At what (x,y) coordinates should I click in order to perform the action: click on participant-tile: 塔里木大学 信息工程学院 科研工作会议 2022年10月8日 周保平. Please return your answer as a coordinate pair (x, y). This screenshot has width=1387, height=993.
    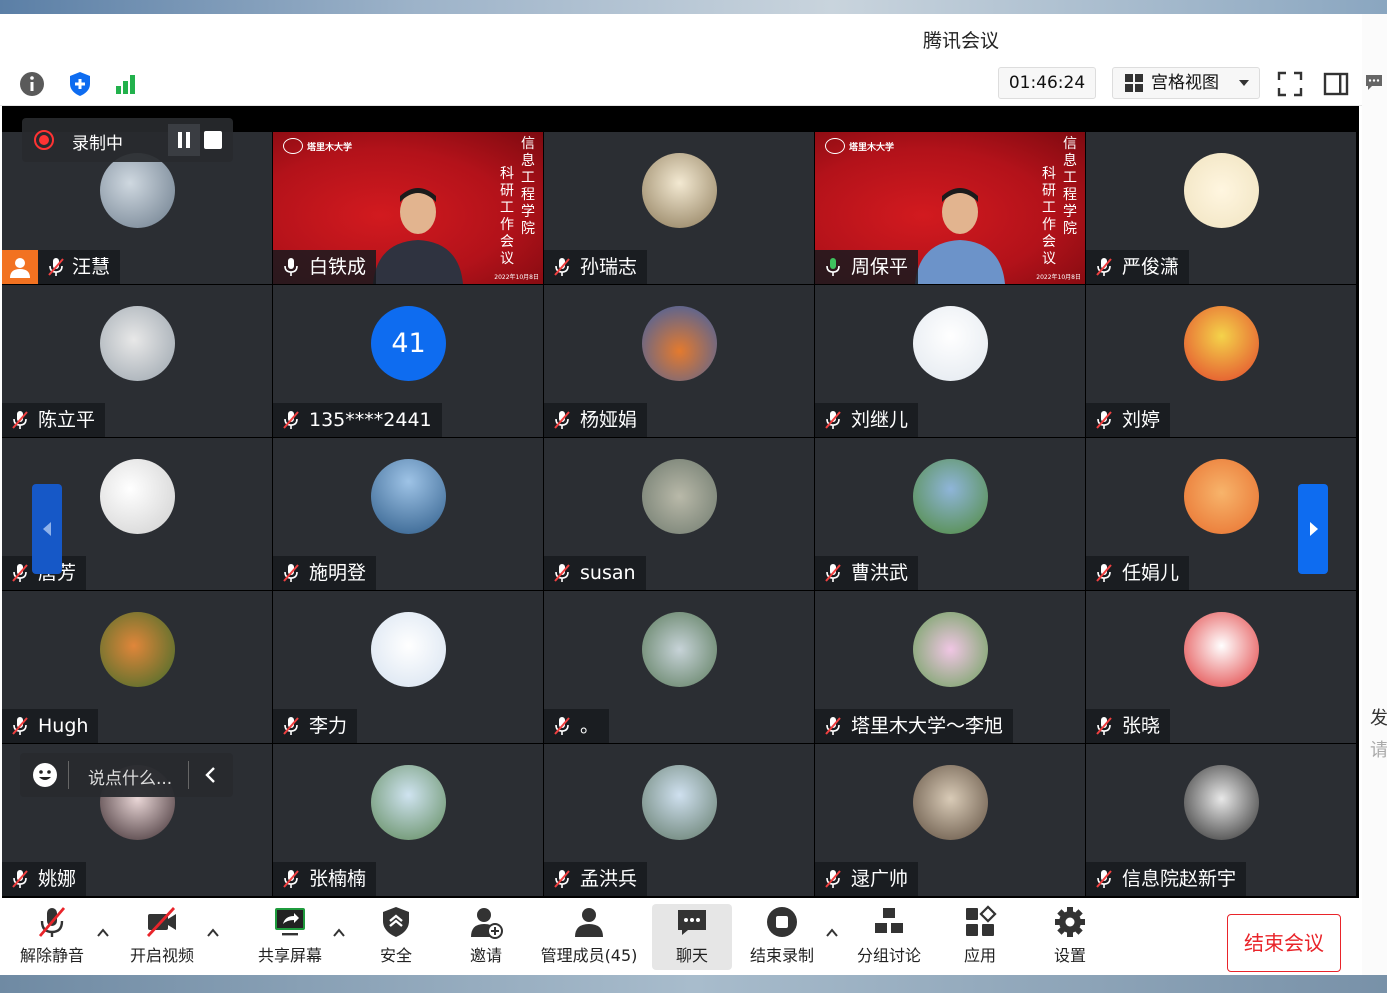
    Looking at the image, I should click on (950, 208).